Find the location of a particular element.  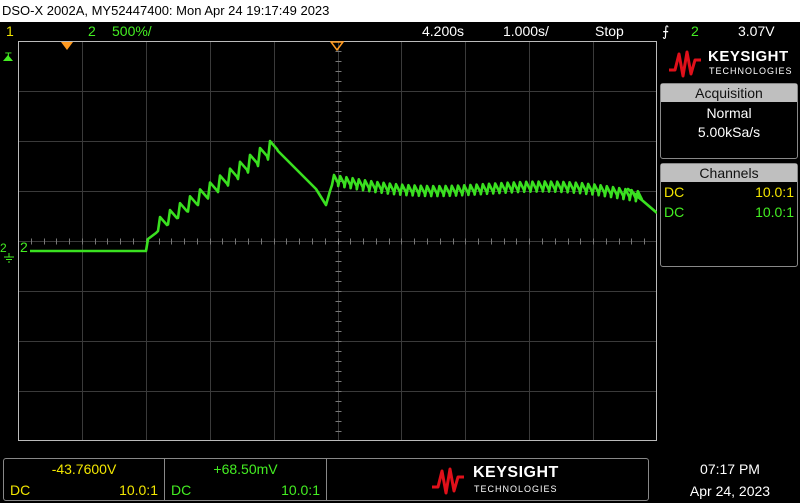

bottom-brand-name: KEYSIGHT is located at coordinates (516, 472).